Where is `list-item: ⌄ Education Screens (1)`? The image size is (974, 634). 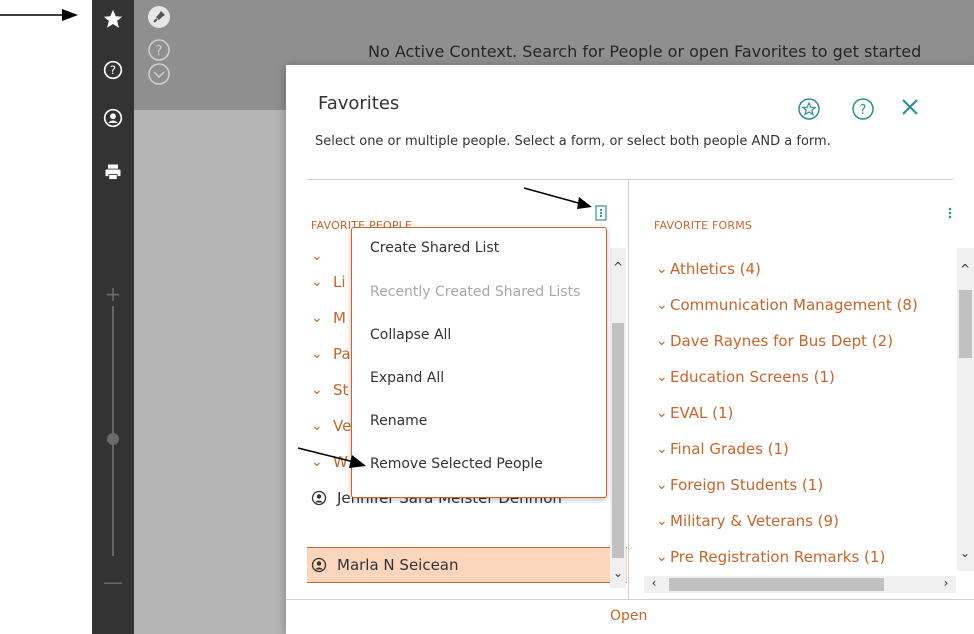 list-item: ⌄ Education Screens (1) is located at coordinates (739, 377).